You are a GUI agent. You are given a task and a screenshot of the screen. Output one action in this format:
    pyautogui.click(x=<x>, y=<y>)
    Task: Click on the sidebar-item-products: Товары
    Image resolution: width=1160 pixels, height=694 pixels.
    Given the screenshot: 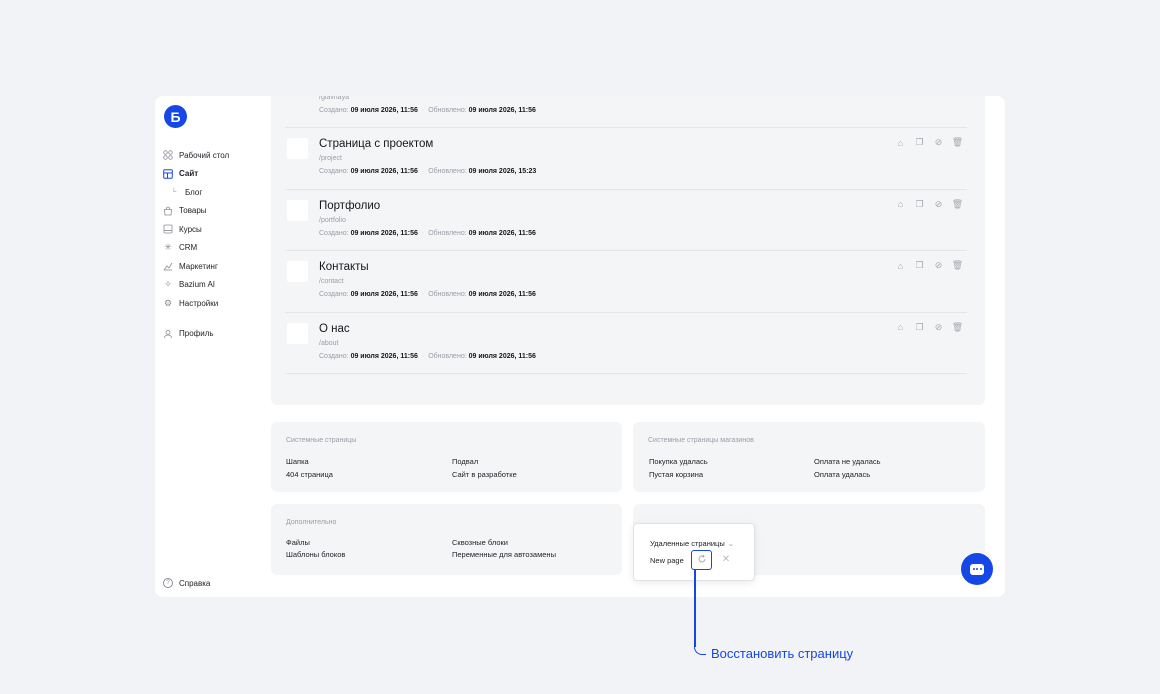 What is the action you would take?
    pyautogui.click(x=215, y=211)
    